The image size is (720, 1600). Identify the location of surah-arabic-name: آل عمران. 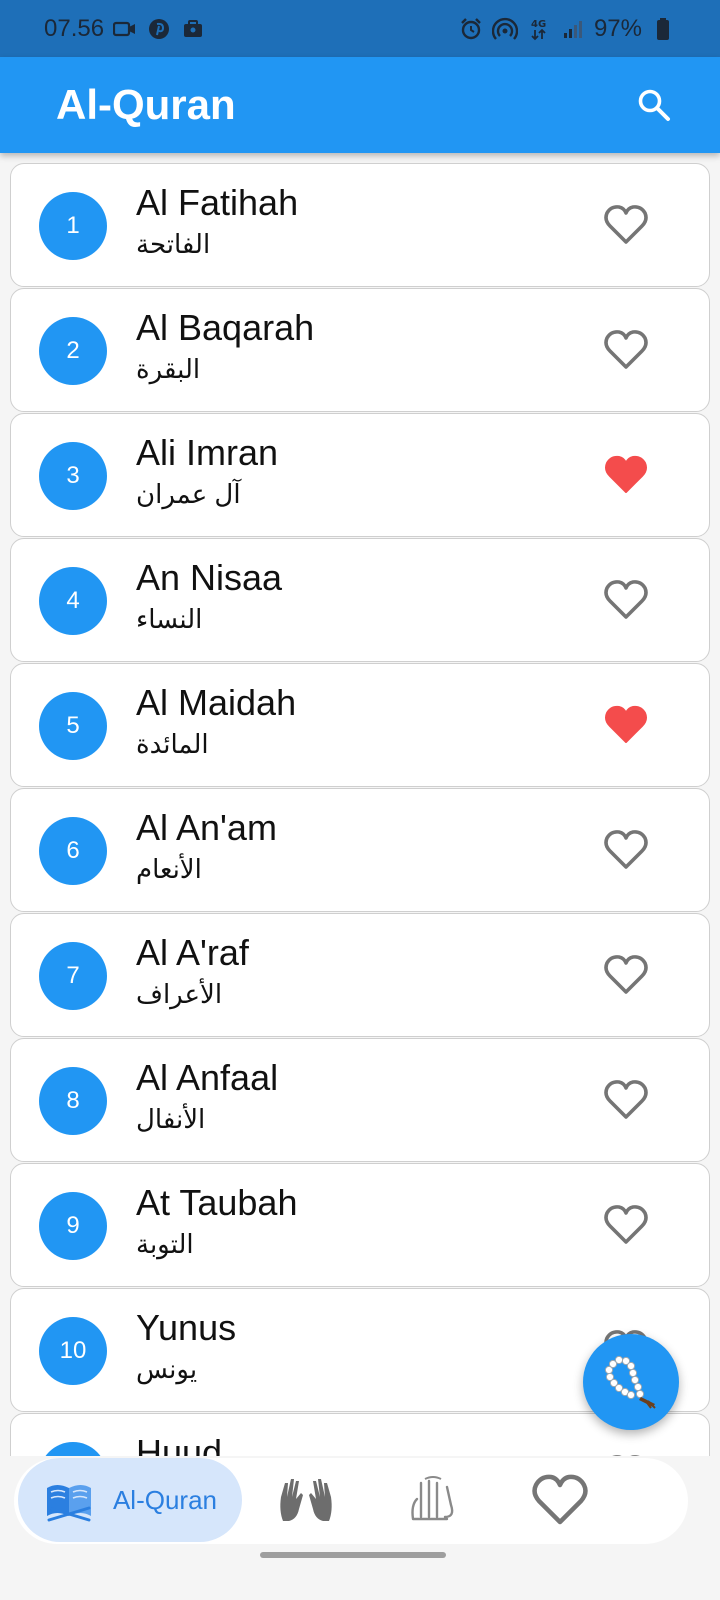
(188, 494).